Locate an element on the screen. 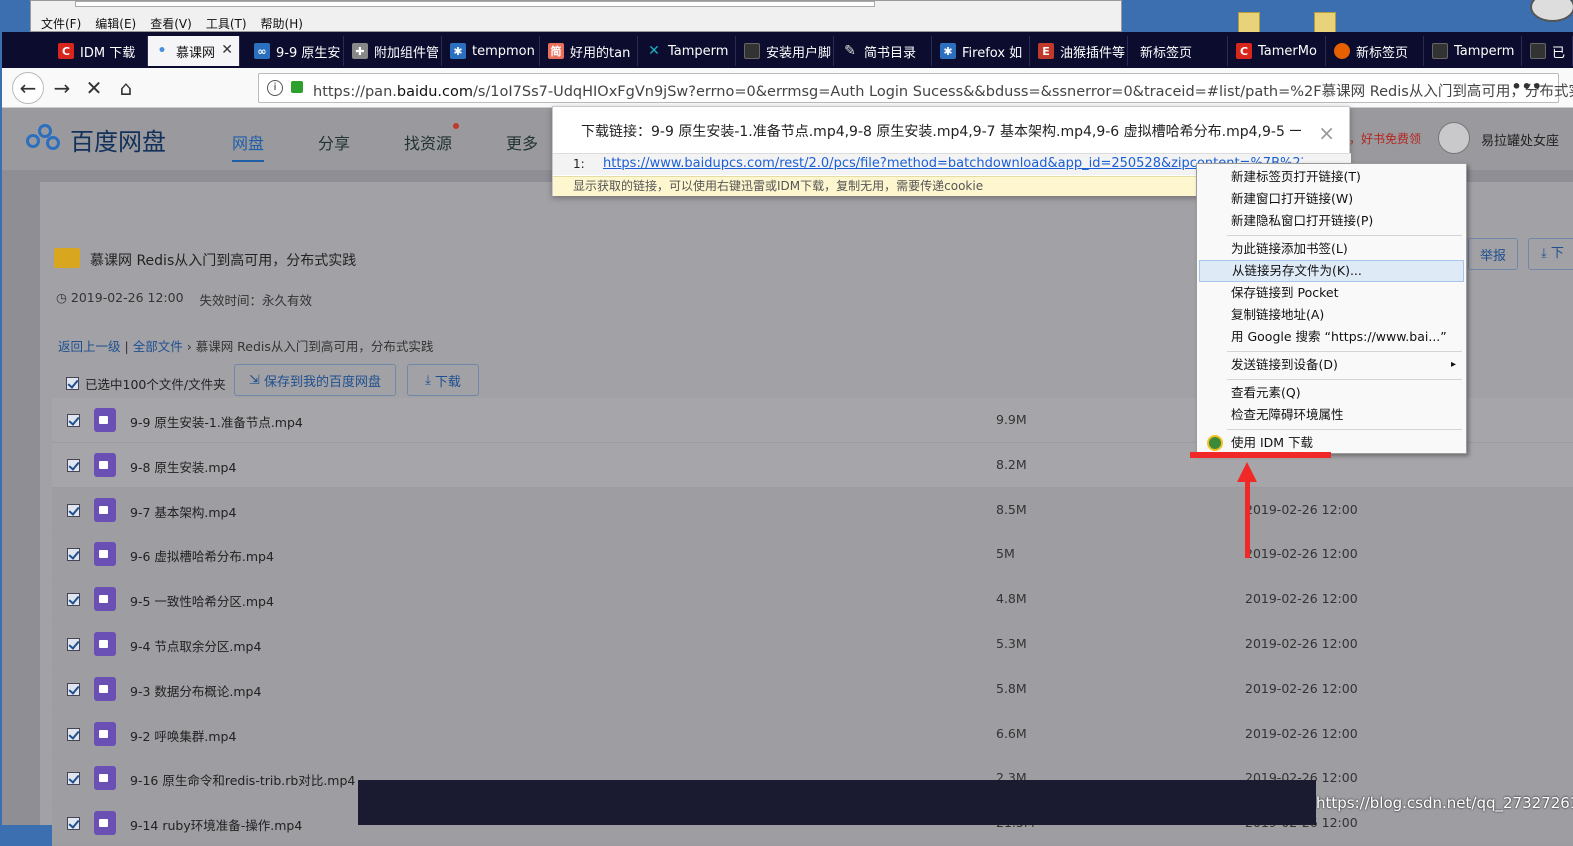  tab-label: 附加组件管 is located at coordinates (407, 53).